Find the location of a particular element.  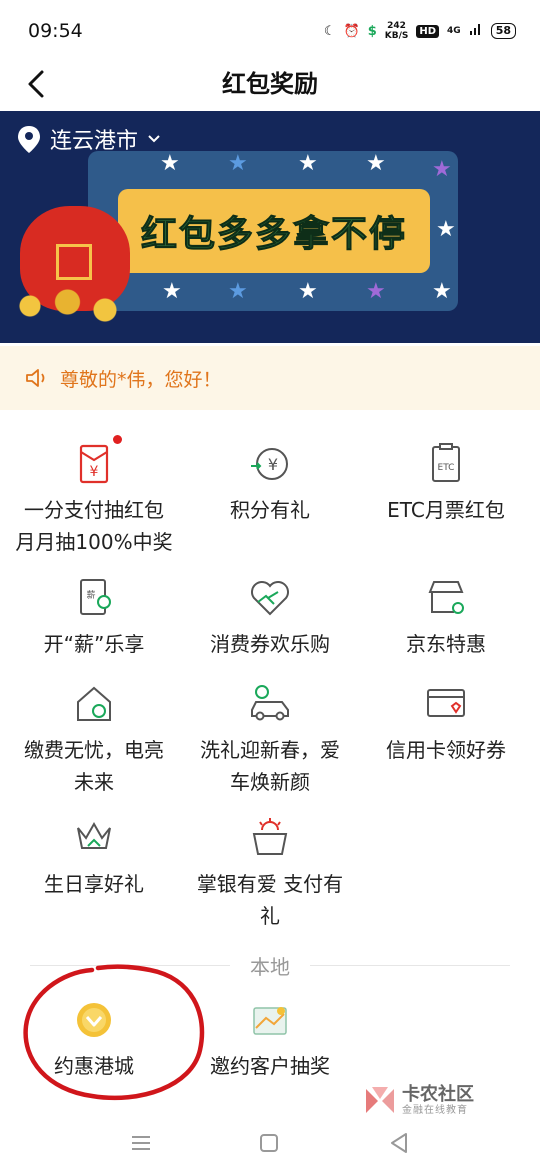

grid-item-mobile-bank-love: 掌银有爱 支付有 礼 is located at coordinates (270, 874).